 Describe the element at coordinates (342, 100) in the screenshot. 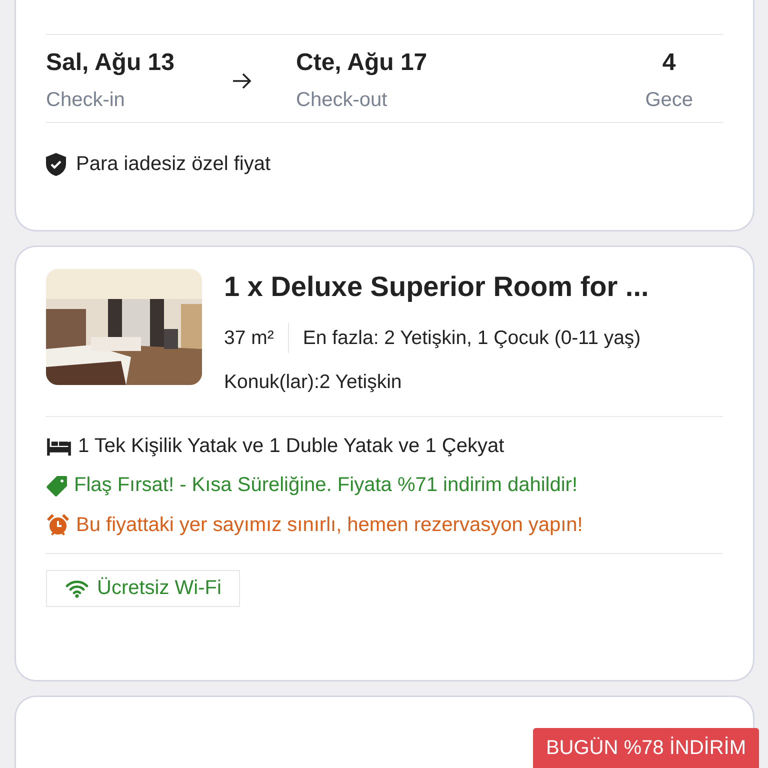

I see `checkout-label: Check-out` at that location.